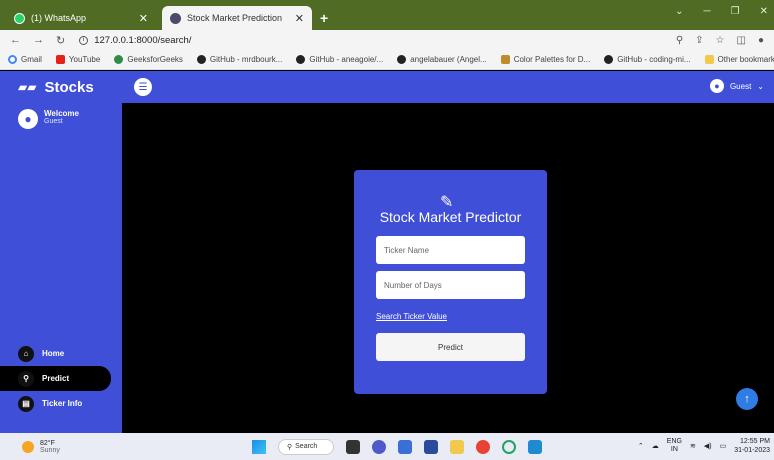 This screenshot has width=774, height=460. I want to click on language-indicator: ENG IN, so click(674, 446).